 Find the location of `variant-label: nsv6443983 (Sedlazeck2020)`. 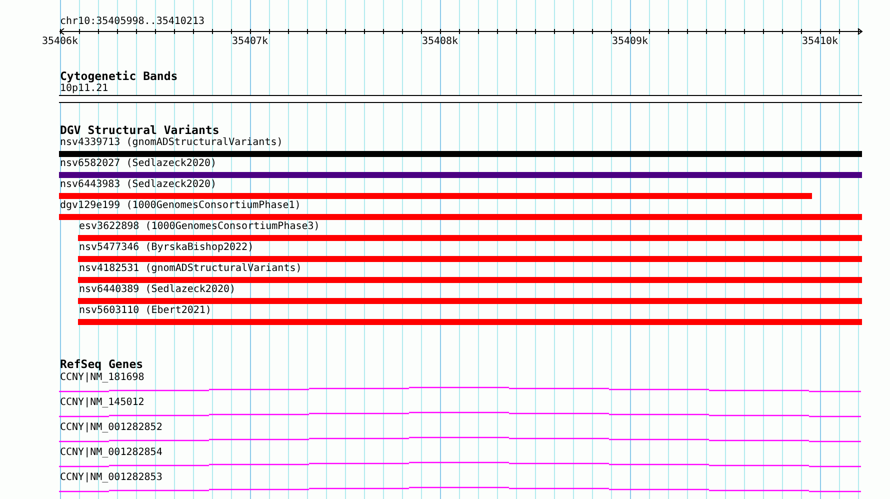

variant-label: nsv6443983 (Sedlazeck2020) is located at coordinates (138, 185).